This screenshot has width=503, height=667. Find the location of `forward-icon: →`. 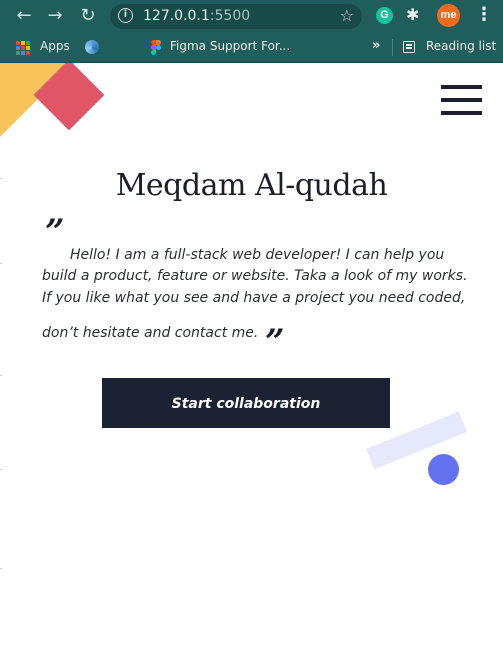

forward-icon: → is located at coordinates (55, 16).